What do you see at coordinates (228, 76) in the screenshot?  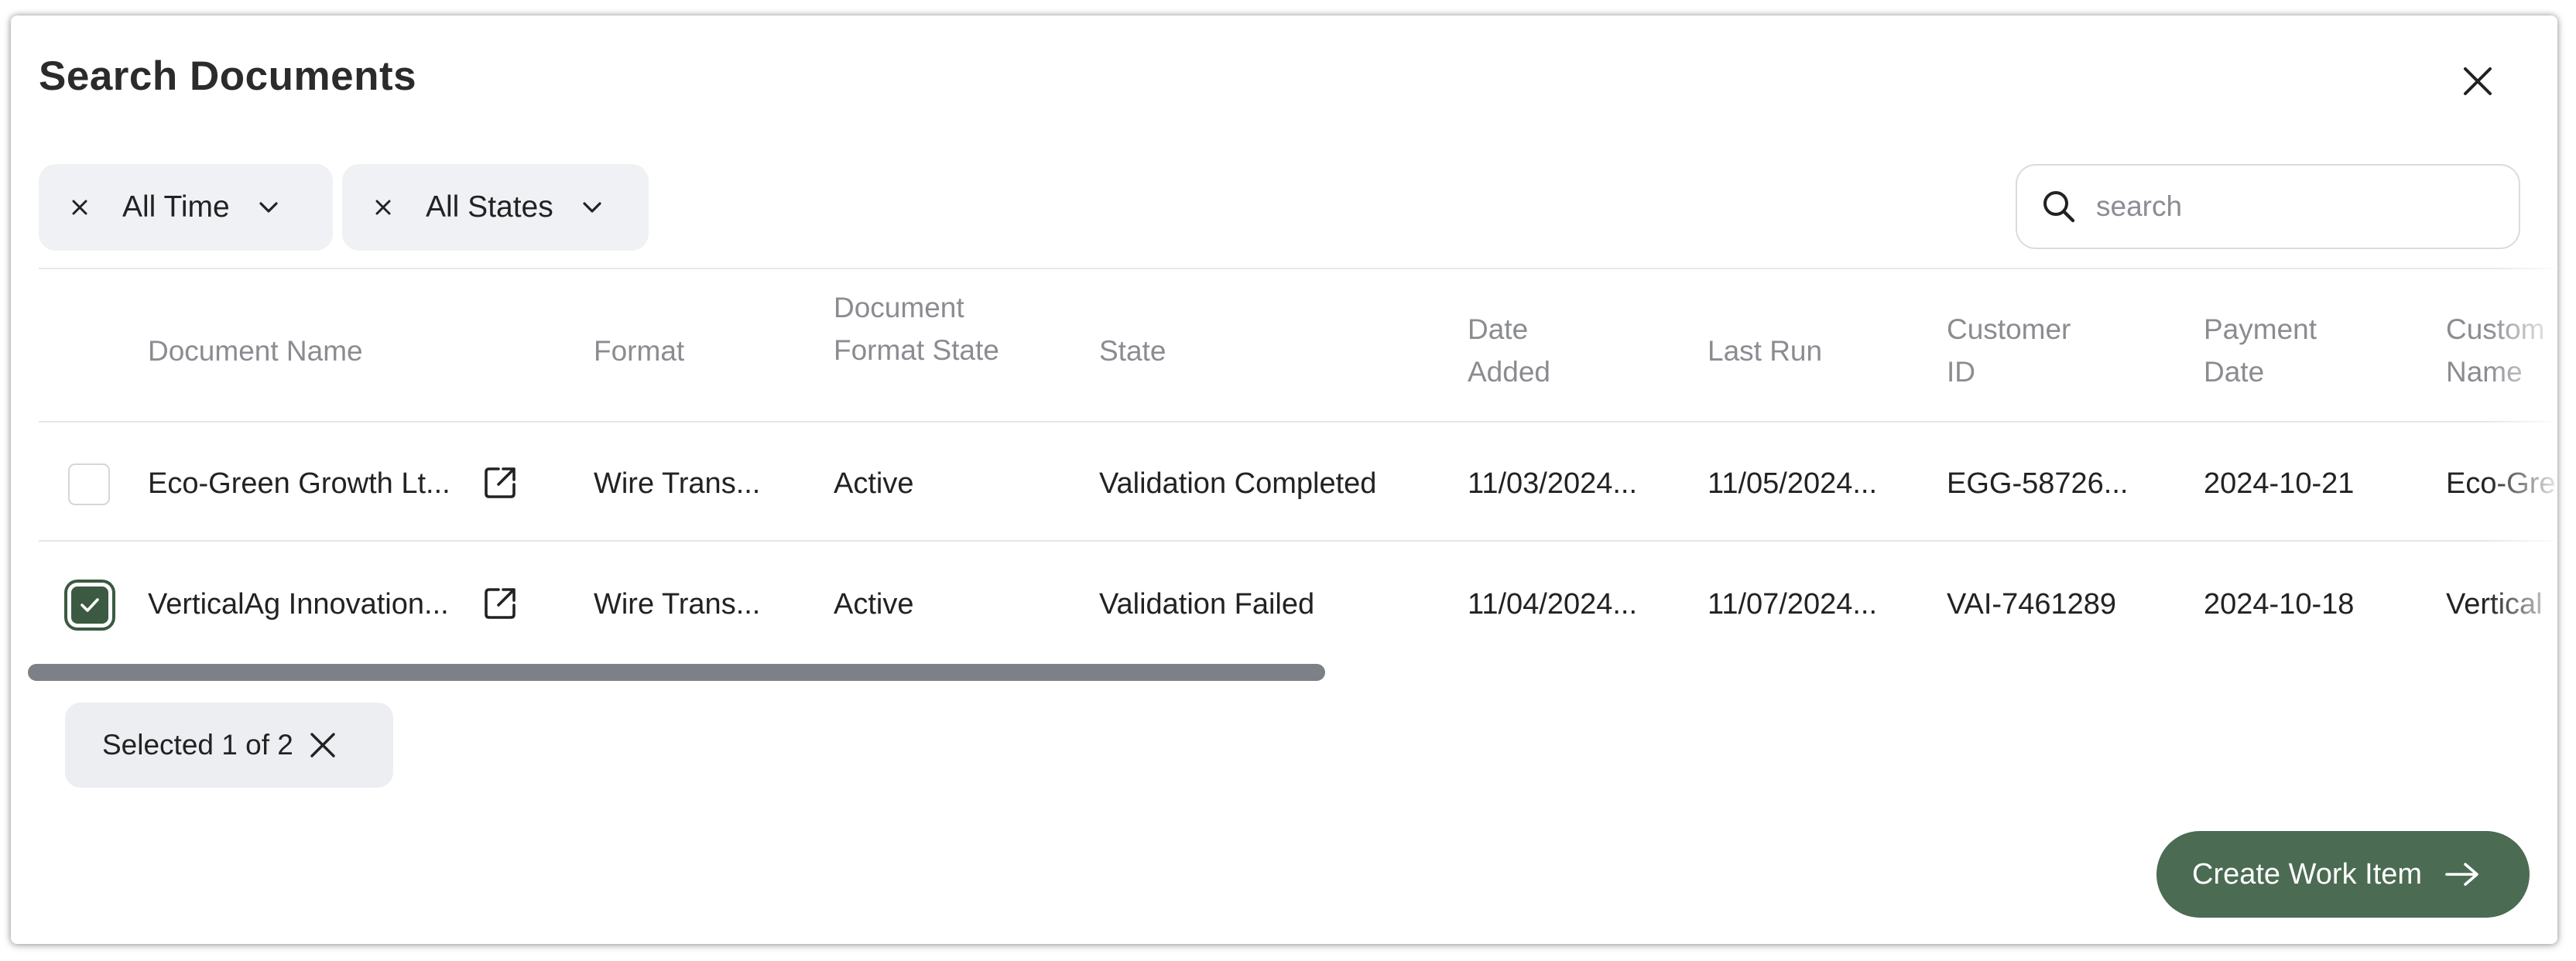 I see `dialog-title: Search Documents` at bounding box center [228, 76].